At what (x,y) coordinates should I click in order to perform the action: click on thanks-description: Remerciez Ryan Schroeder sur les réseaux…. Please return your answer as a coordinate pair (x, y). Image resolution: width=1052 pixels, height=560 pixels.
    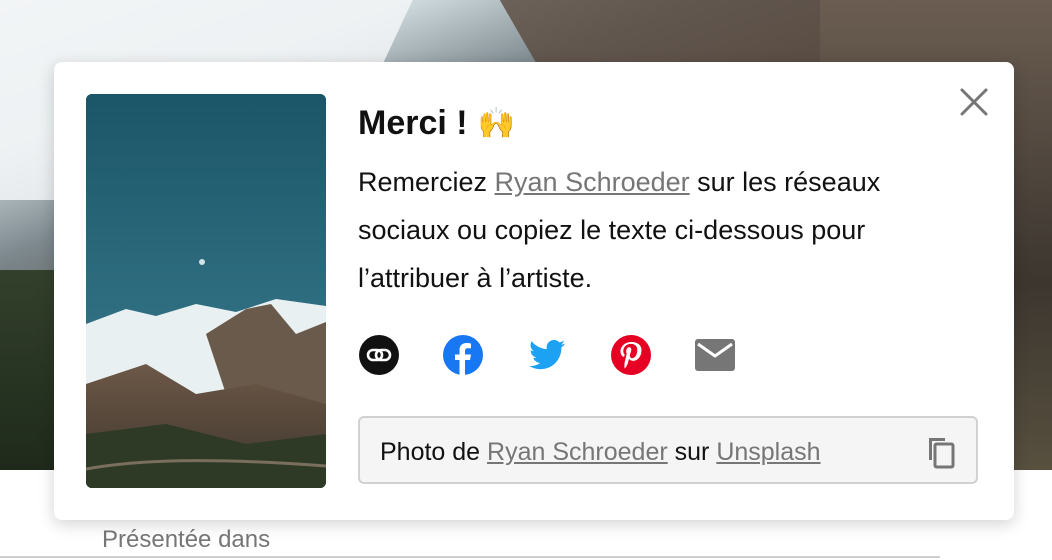
    Looking at the image, I should click on (663, 230).